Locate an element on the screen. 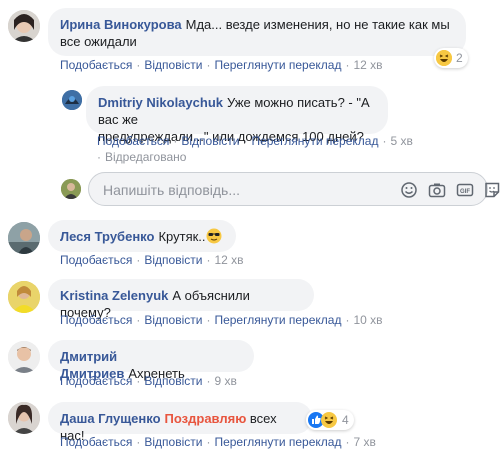 The height and width of the screenshot is (457, 500). reactions-badge: 4 is located at coordinates (330, 420).